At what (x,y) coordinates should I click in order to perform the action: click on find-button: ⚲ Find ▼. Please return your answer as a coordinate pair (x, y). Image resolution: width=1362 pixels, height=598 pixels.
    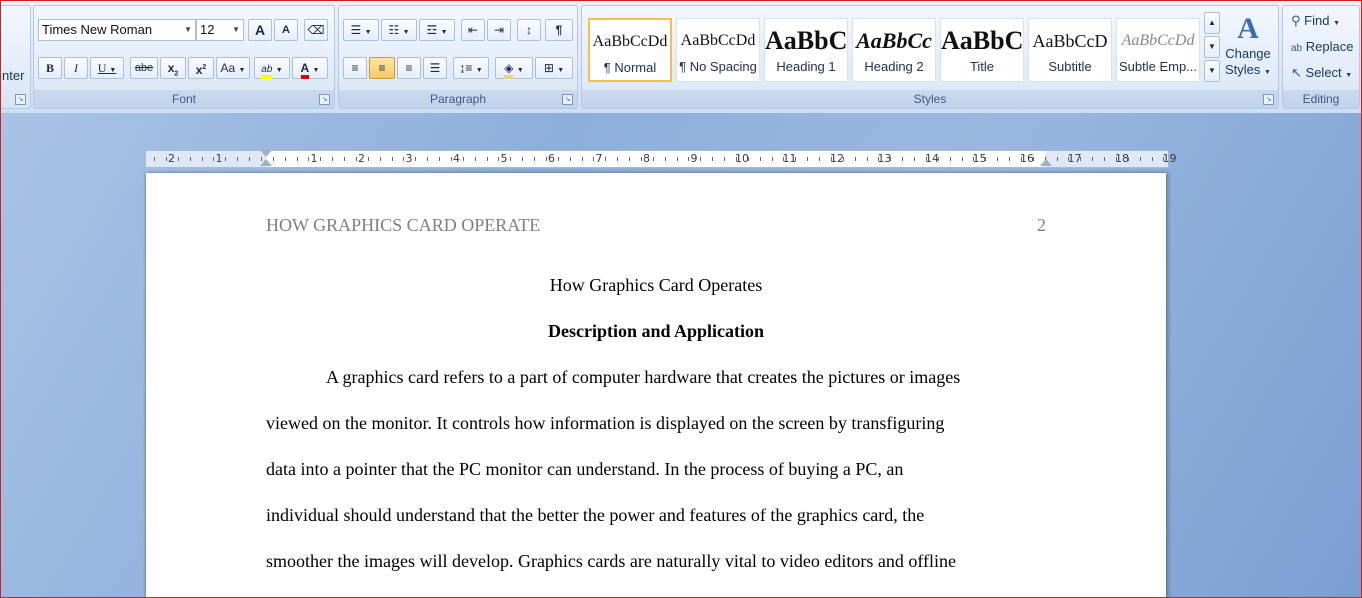
    Looking at the image, I should click on (1315, 21).